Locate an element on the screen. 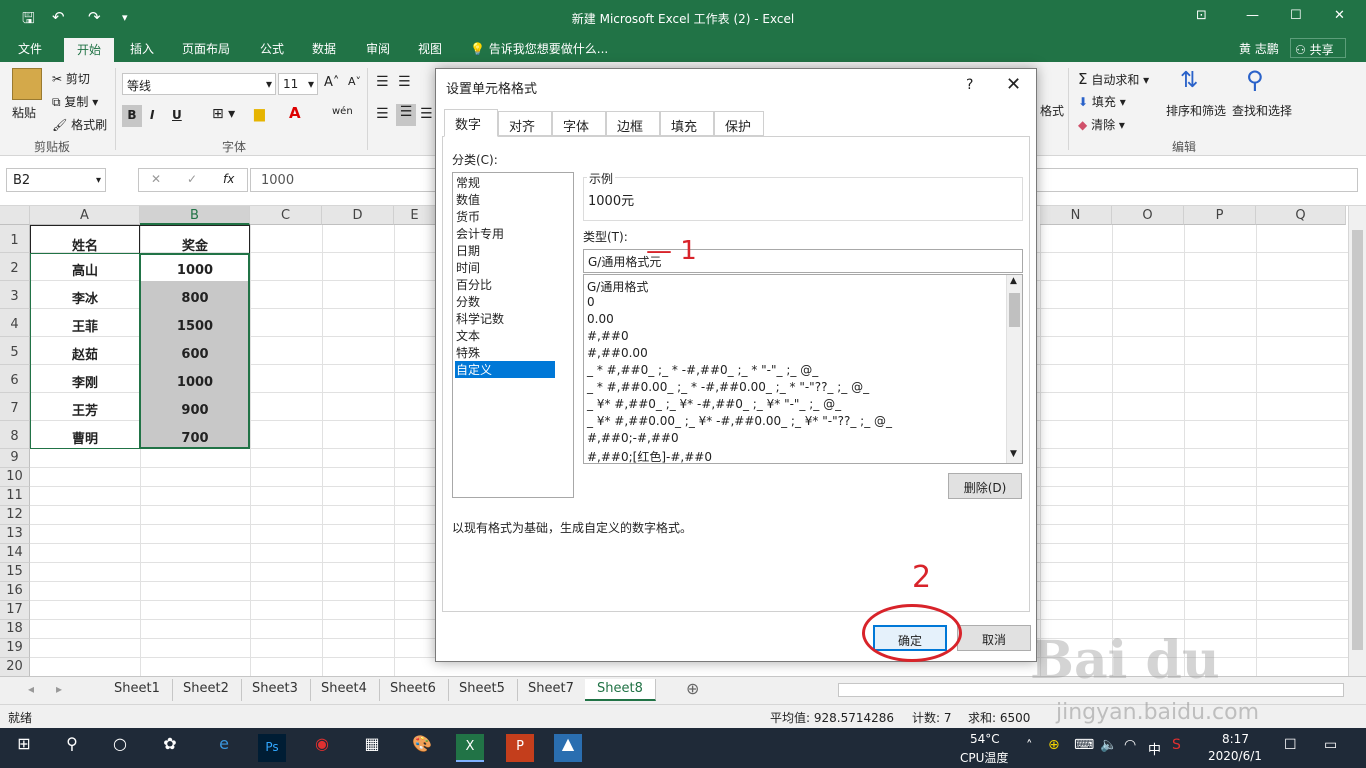 Image resolution: width=1366 pixels, height=768 pixels. category-item: 分数 is located at coordinates (505, 301).